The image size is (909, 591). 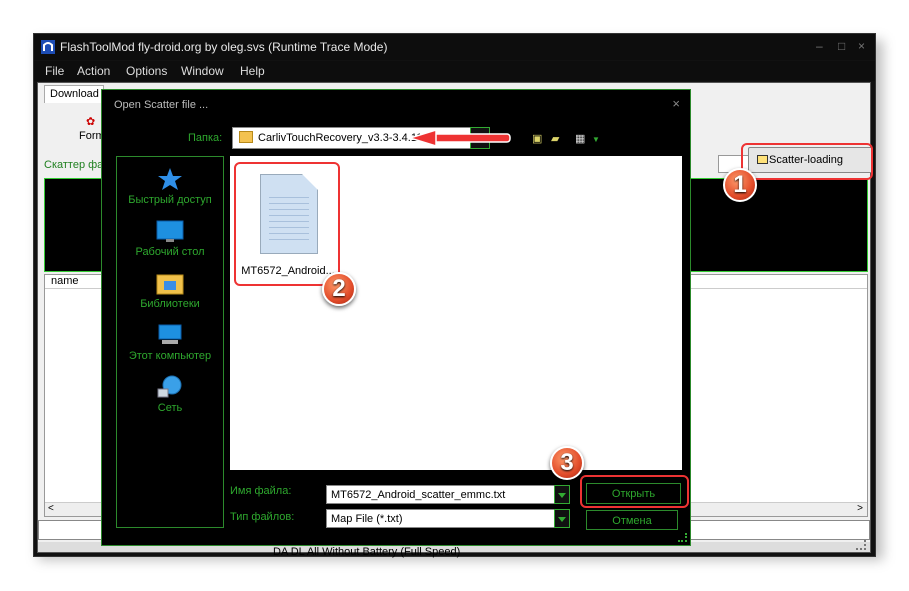 What do you see at coordinates (252, 71) in the screenshot?
I see `menu-help: Help` at bounding box center [252, 71].